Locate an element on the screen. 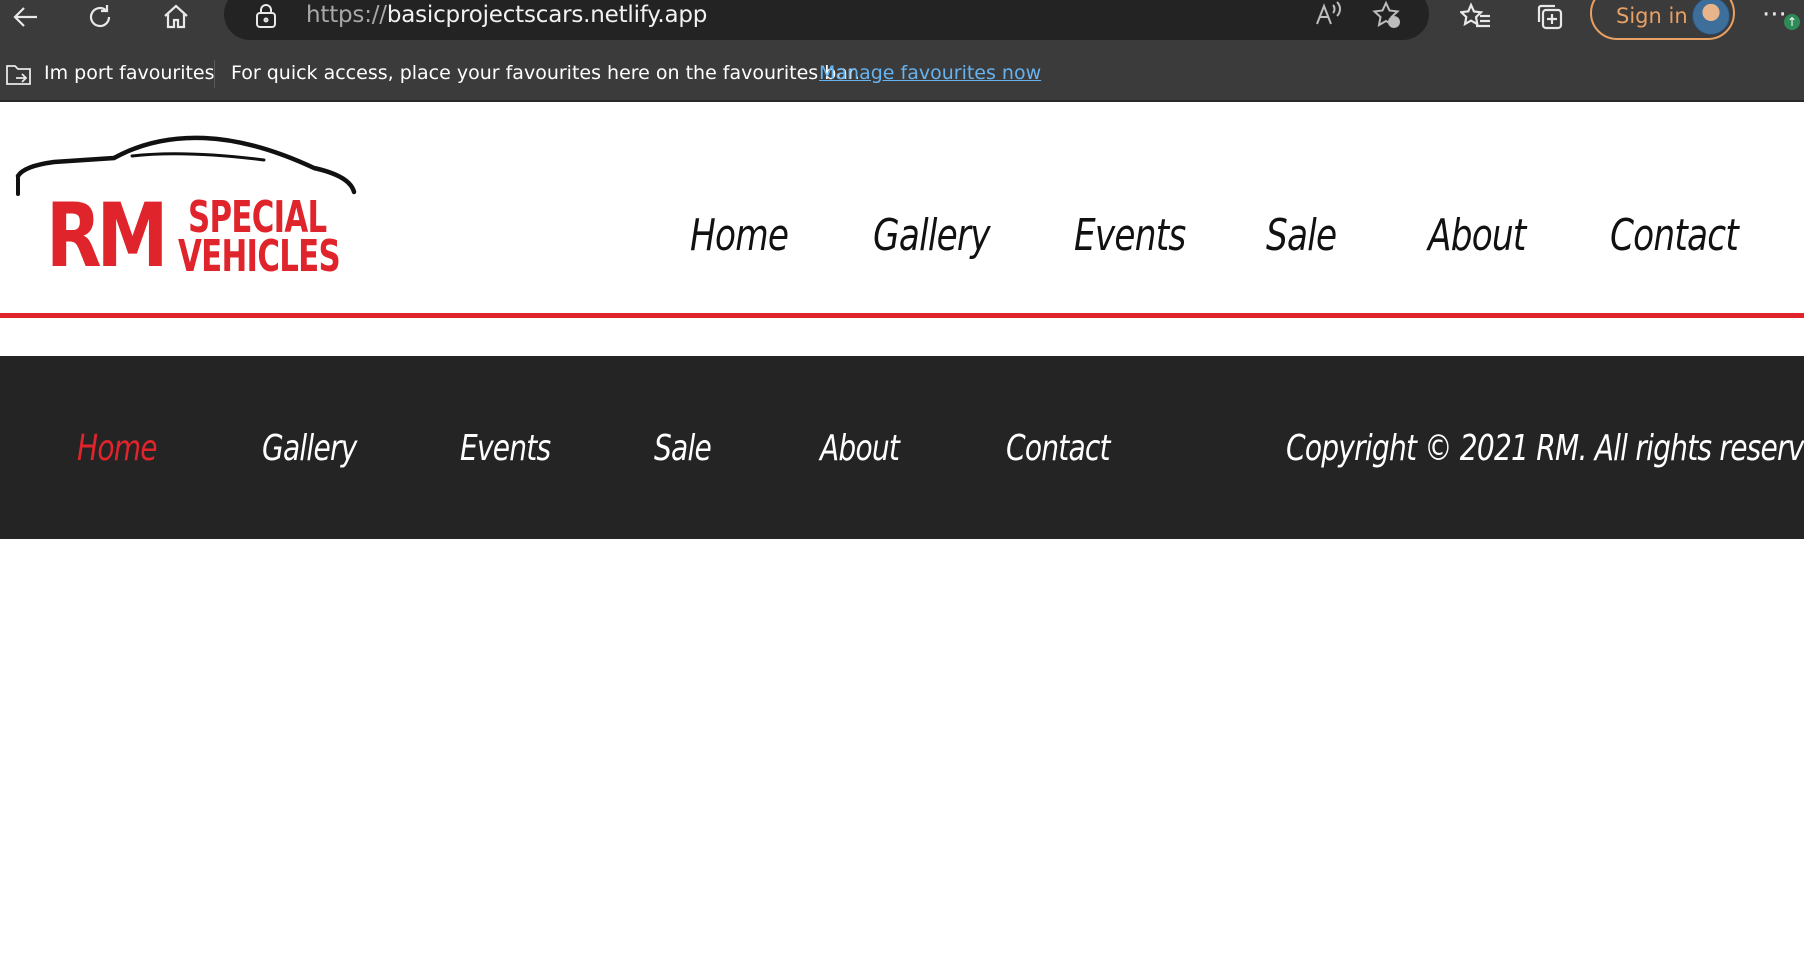  update-badge-icon: ↑ is located at coordinates (1792, 22).